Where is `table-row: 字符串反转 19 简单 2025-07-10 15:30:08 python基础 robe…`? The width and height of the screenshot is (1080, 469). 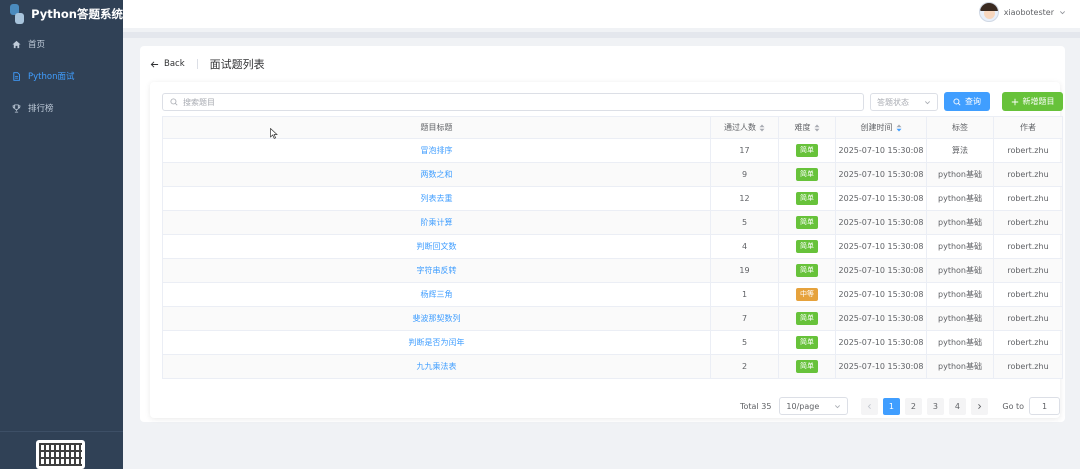
table-row: 字符串反转 19 简单 2025-07-10 15:30:08 python基础 robe… is located at coordinates (612, 270).